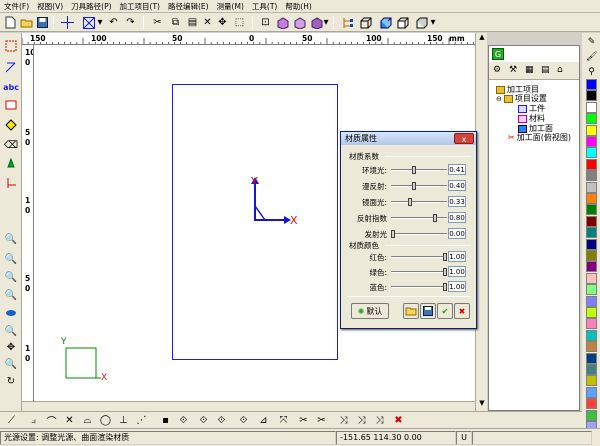  Describe the element at coordinates (11, 347) in the screenshot. I see `pan-icon: ✥` at that location.